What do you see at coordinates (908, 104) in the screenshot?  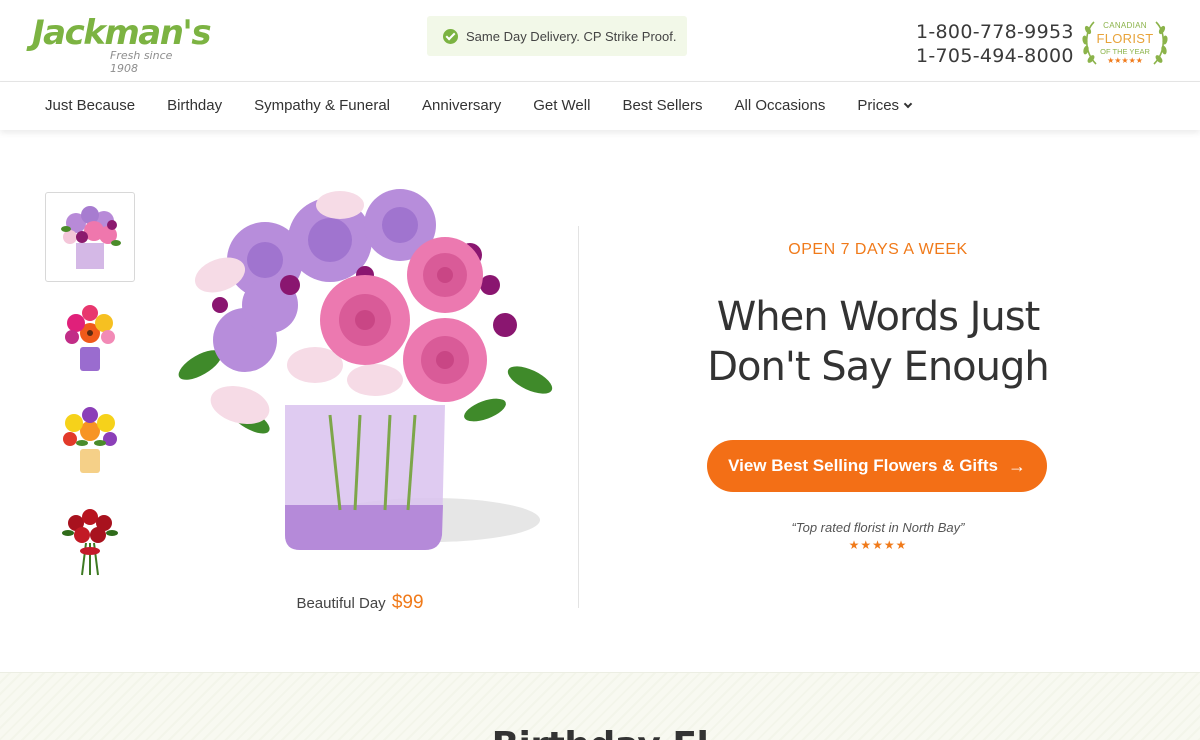 I see `chevron-down-icon` at bounding box center [908, 104].